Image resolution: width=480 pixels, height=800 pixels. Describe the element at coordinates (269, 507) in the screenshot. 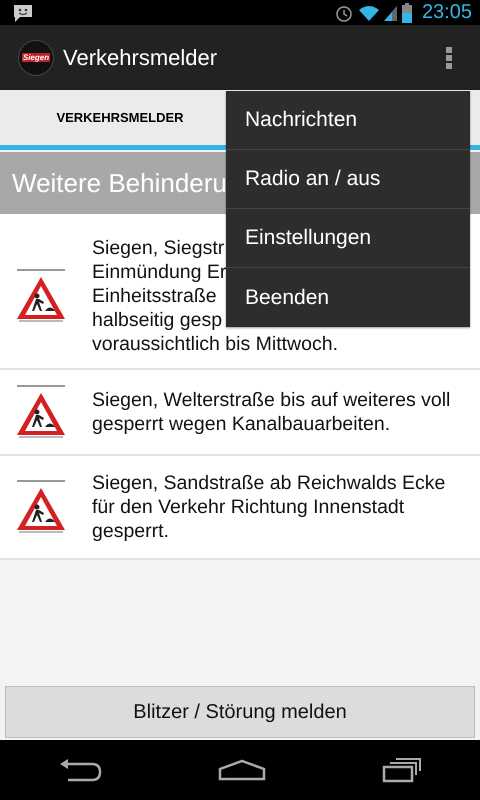

I see `message-text: Siegen, Sandstraße ab Reichwalds Ecke für den Verkehr Richtung Innenstadt gesperrt.` at that location.